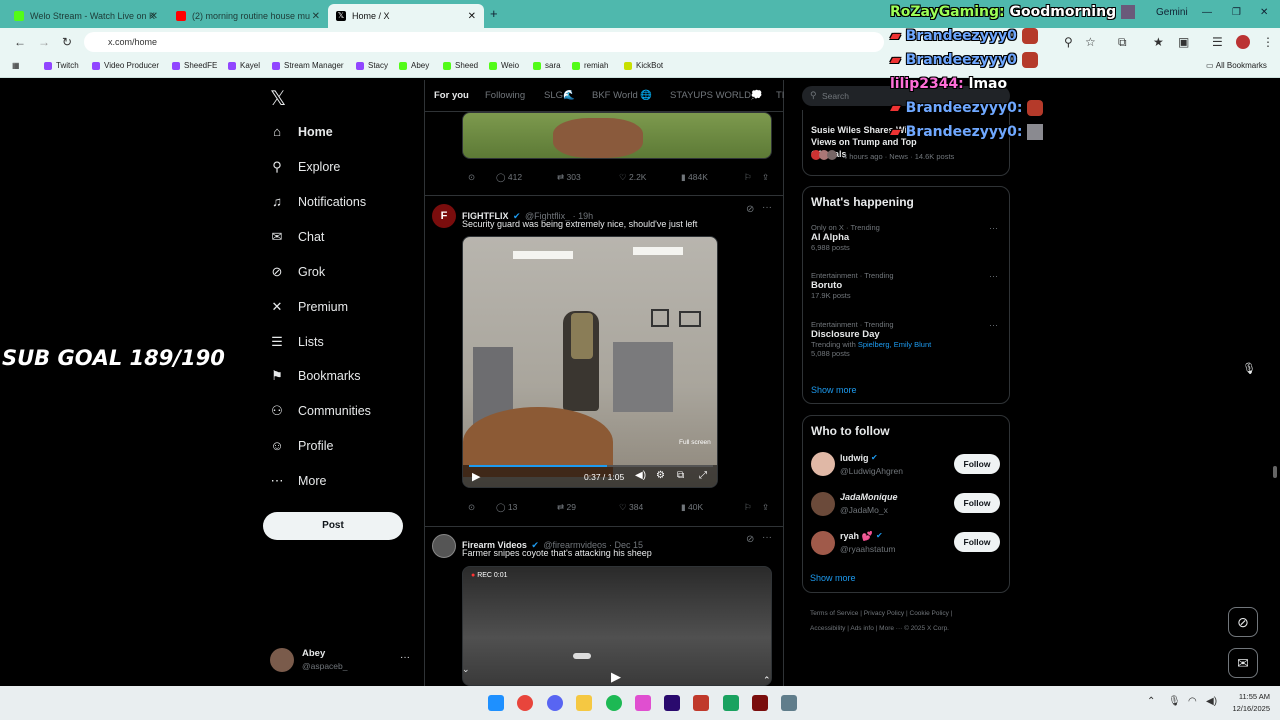 The width and height of the screenshot is (1280, 720). What do you see at coordinates (494, 13) in the screenshot?
I see `new-tab-button: +` at bounding box center [494, 13].